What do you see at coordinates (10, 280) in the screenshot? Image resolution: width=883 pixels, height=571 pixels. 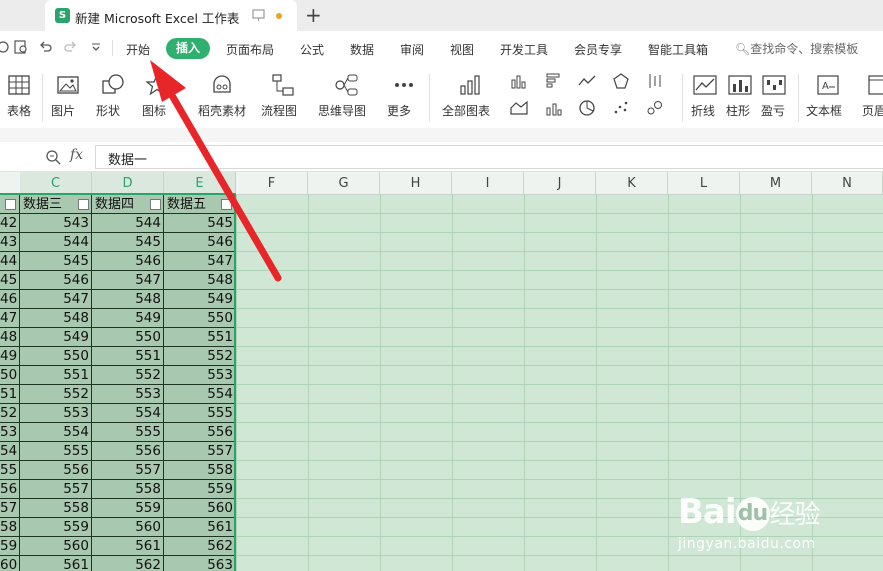 I see `table-cell: 45` at bounding box center [10, 280].